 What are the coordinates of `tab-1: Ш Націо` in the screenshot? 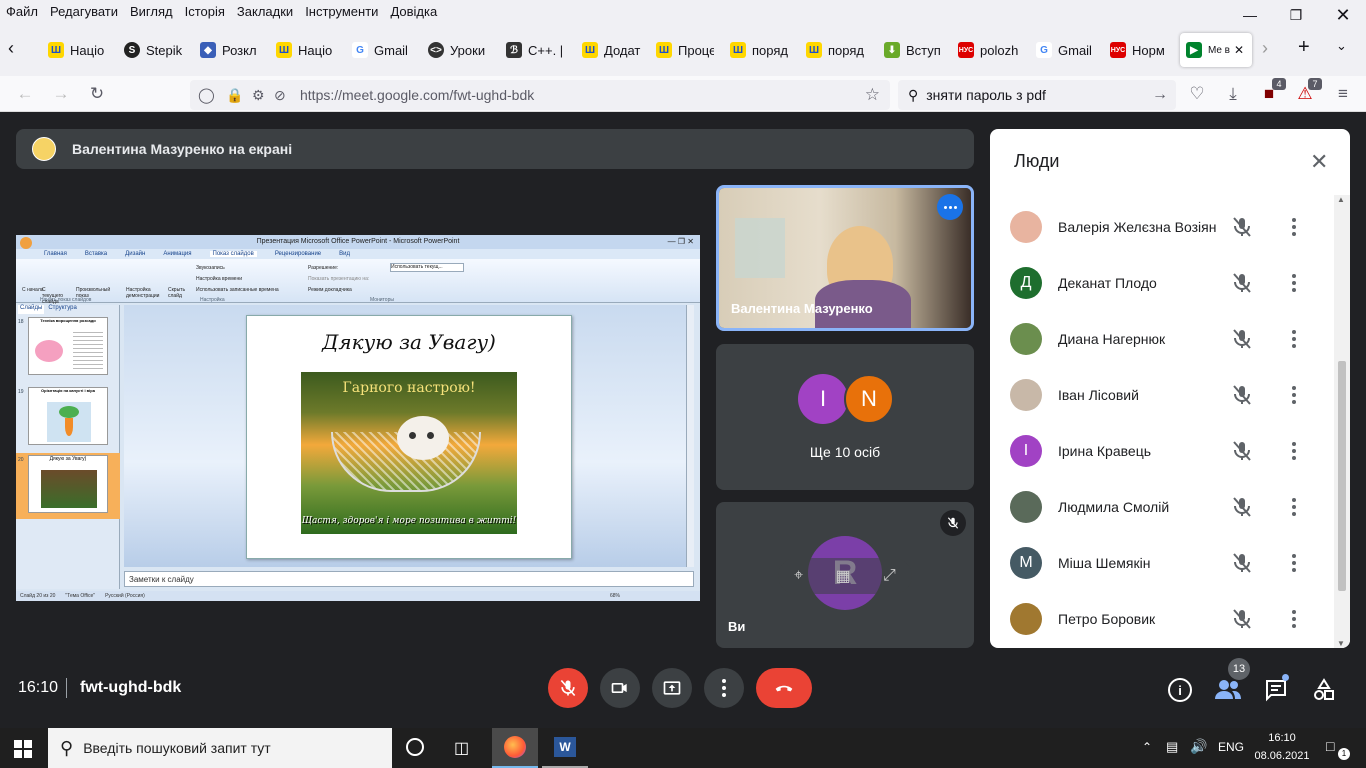 It's located at (78, 50).